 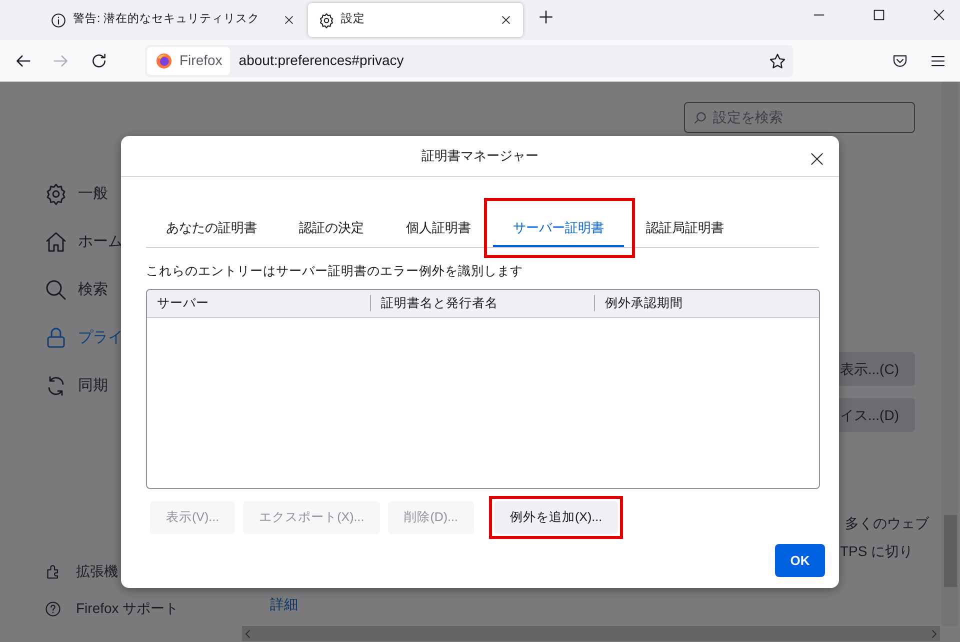 I want to click on dialog-title: 証明書マネージャー, so click(x=480, y=156).